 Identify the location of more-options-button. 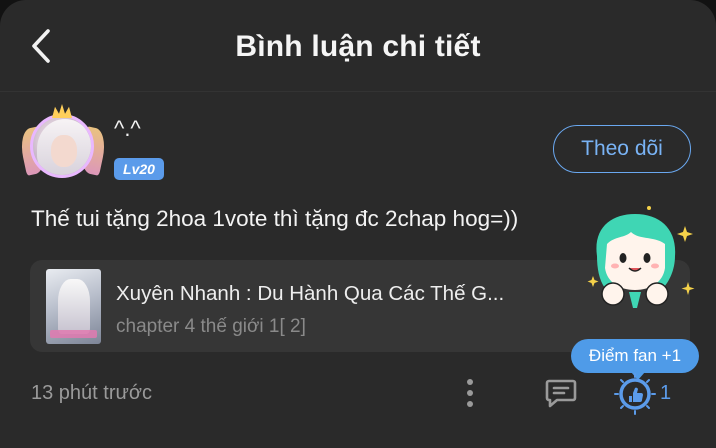
(470, 393).